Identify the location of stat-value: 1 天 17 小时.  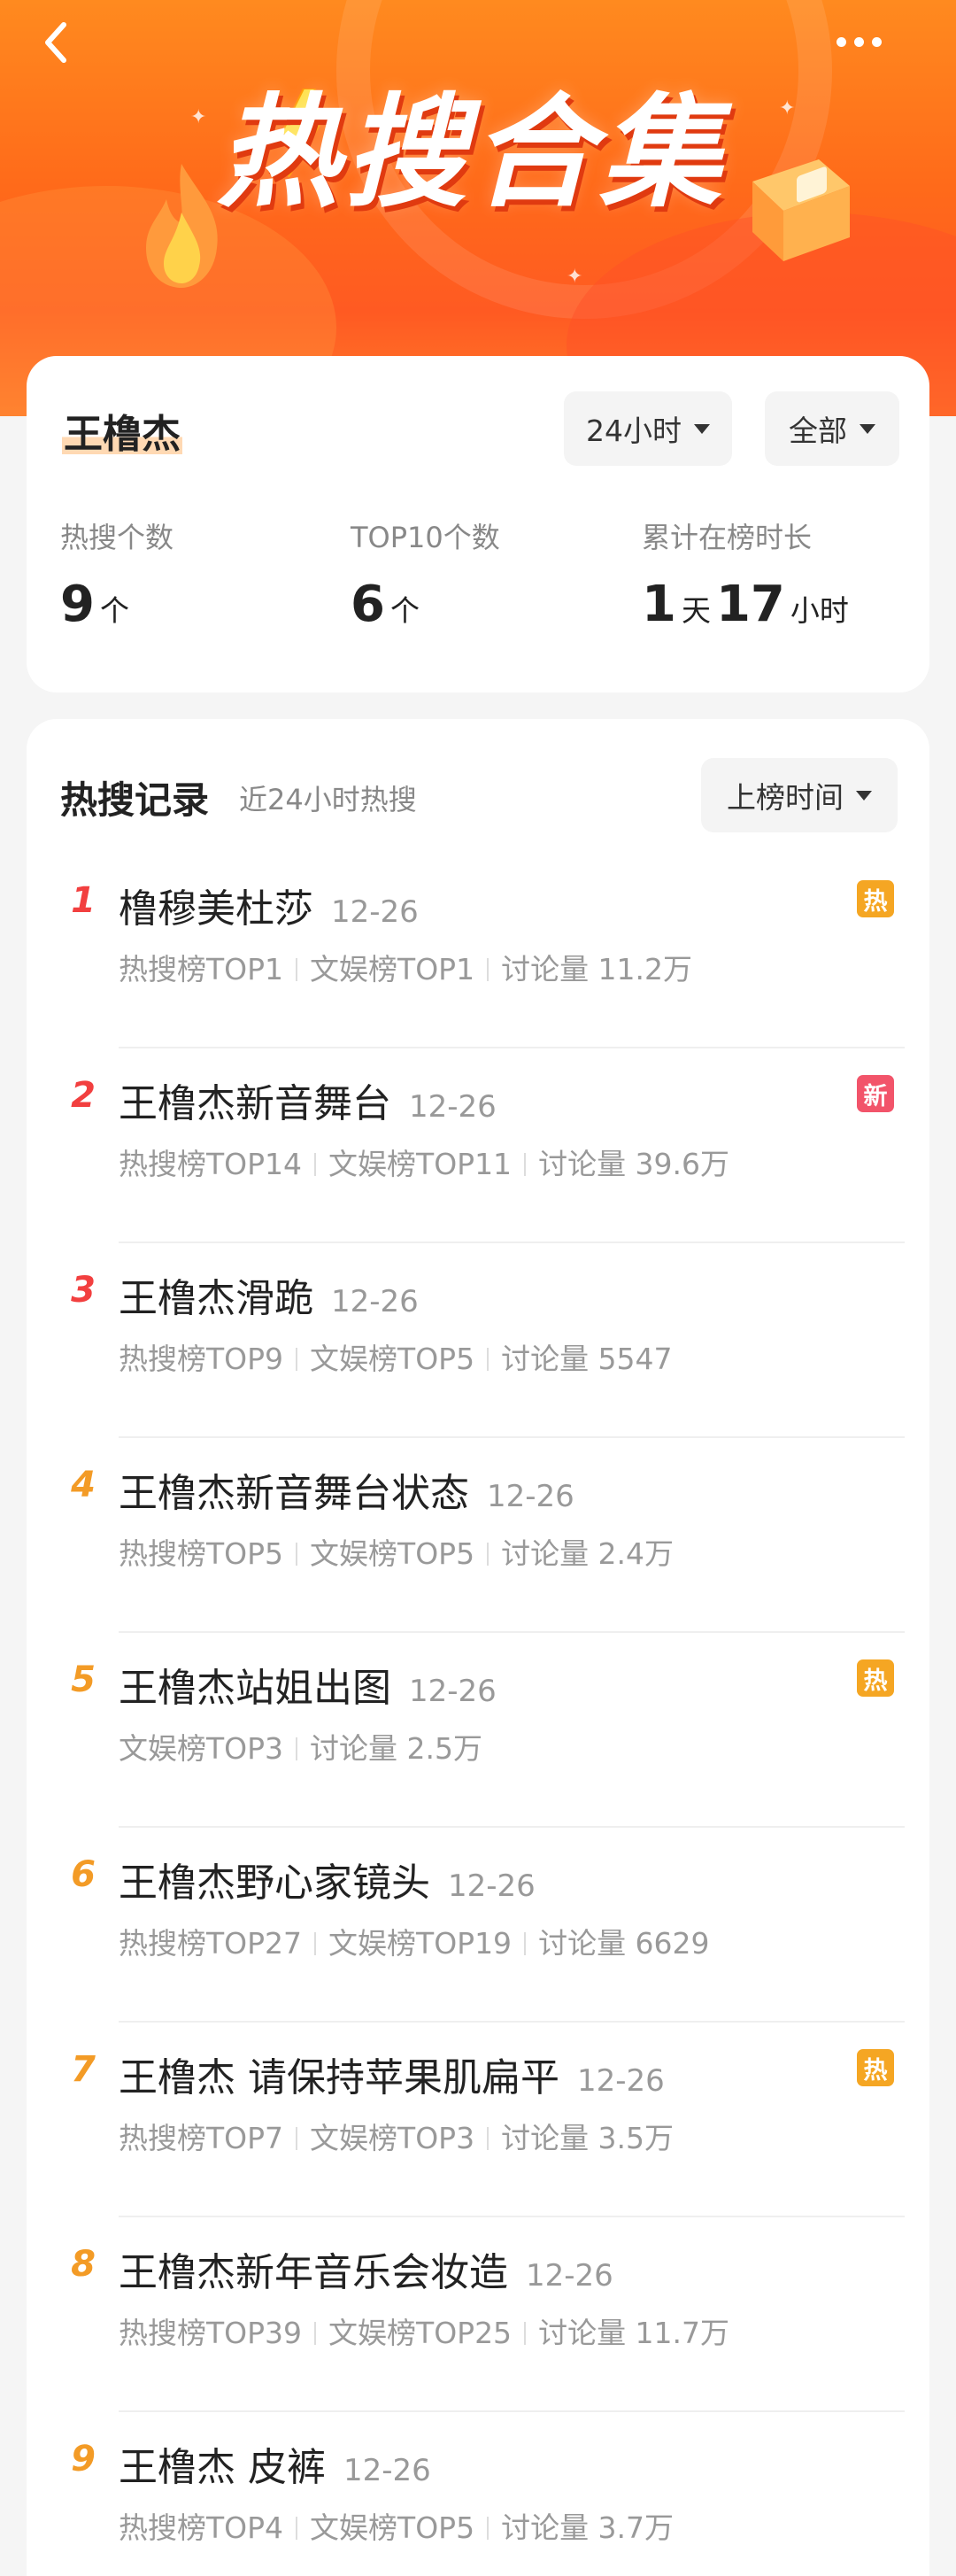
(748, 604).